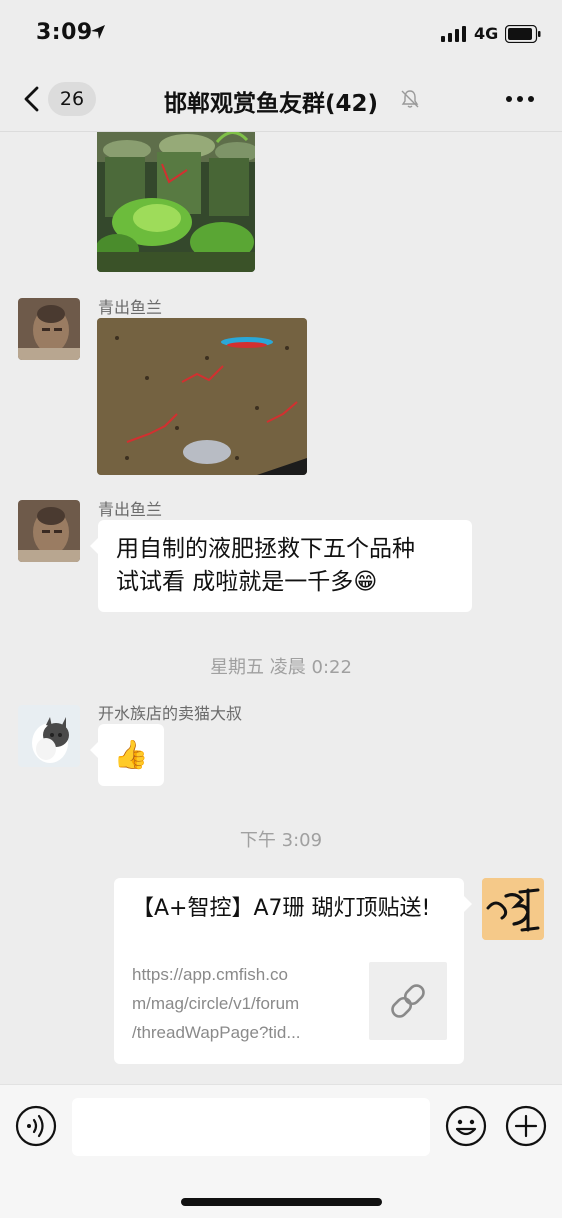 Image resolution: width=562 pixels, height=1218 pixels. I want to click on message-text-line2: 试试看 成啦就是一千多😁, so click(285, 582).